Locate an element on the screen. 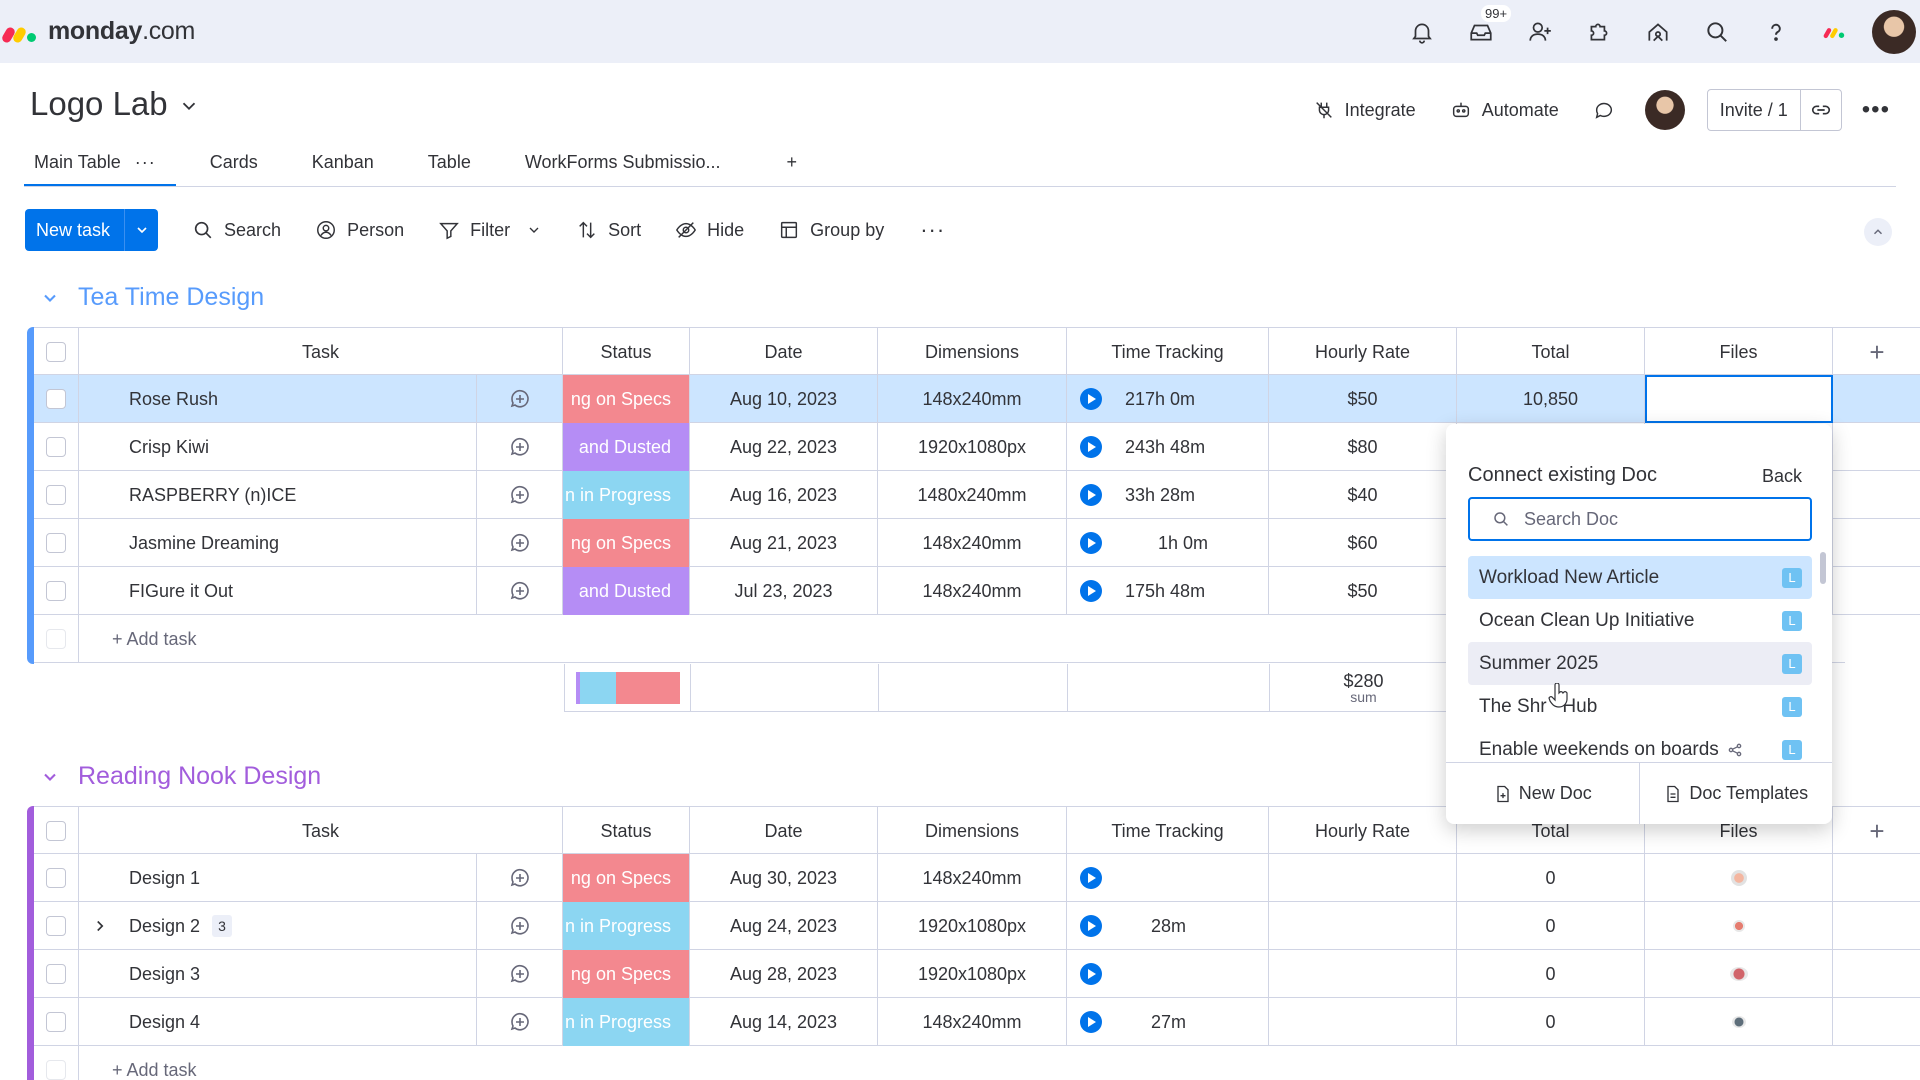  date-cell: Aug 16, 2023 is located at coordinates (784, 495).